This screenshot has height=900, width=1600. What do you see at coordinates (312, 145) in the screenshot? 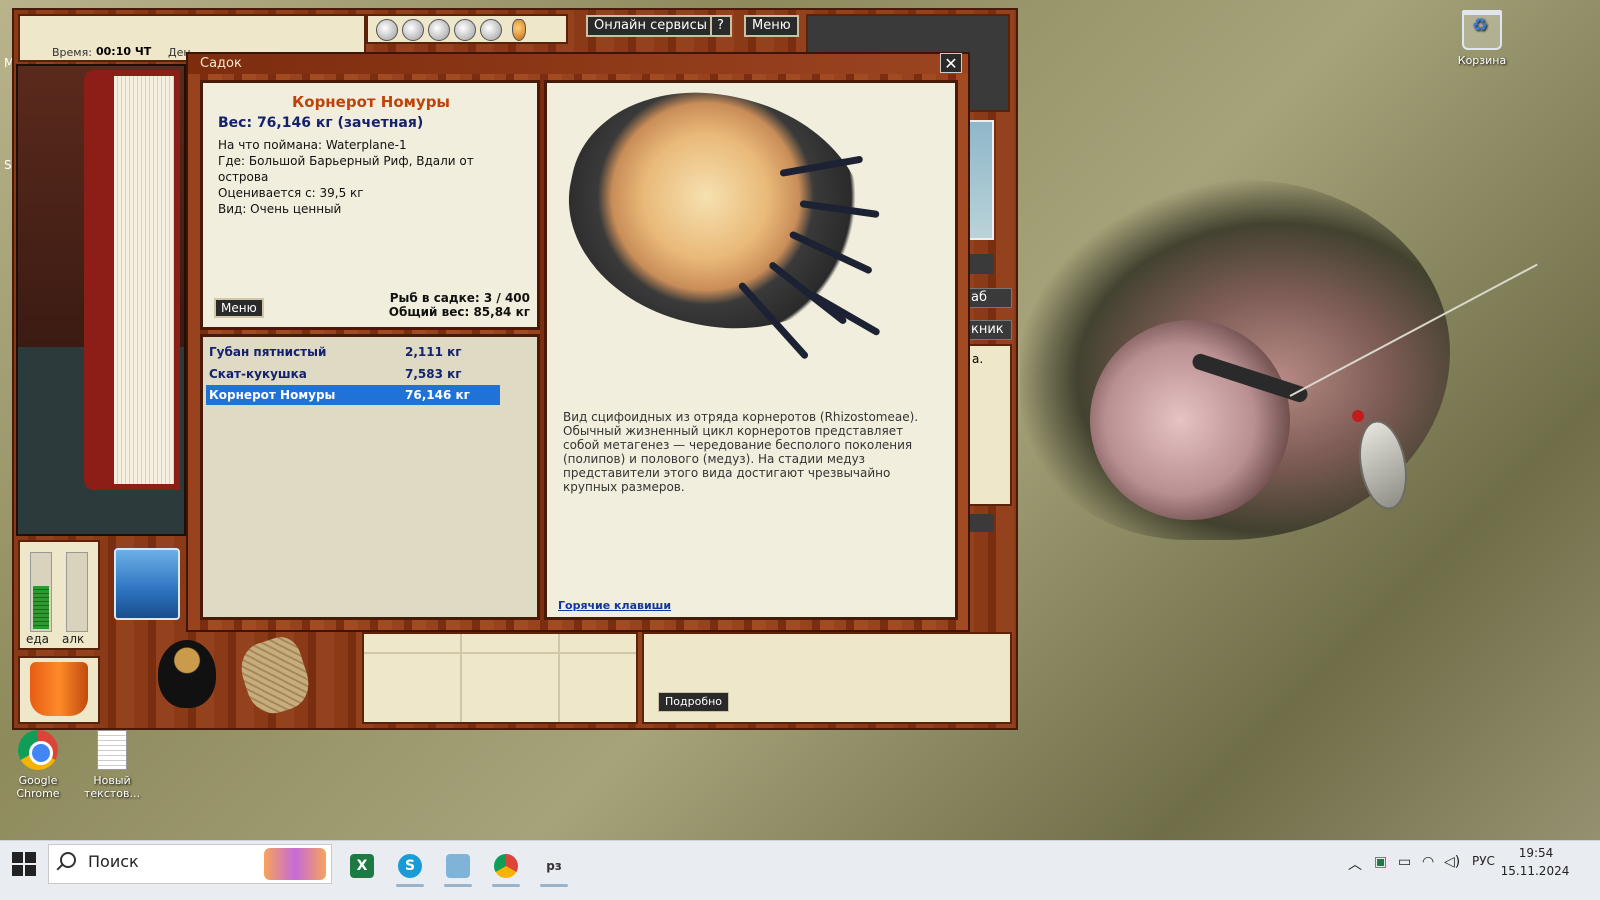
I see `bait-line: На что поймана: Waterplane-1` at bounding box center [312, 145].